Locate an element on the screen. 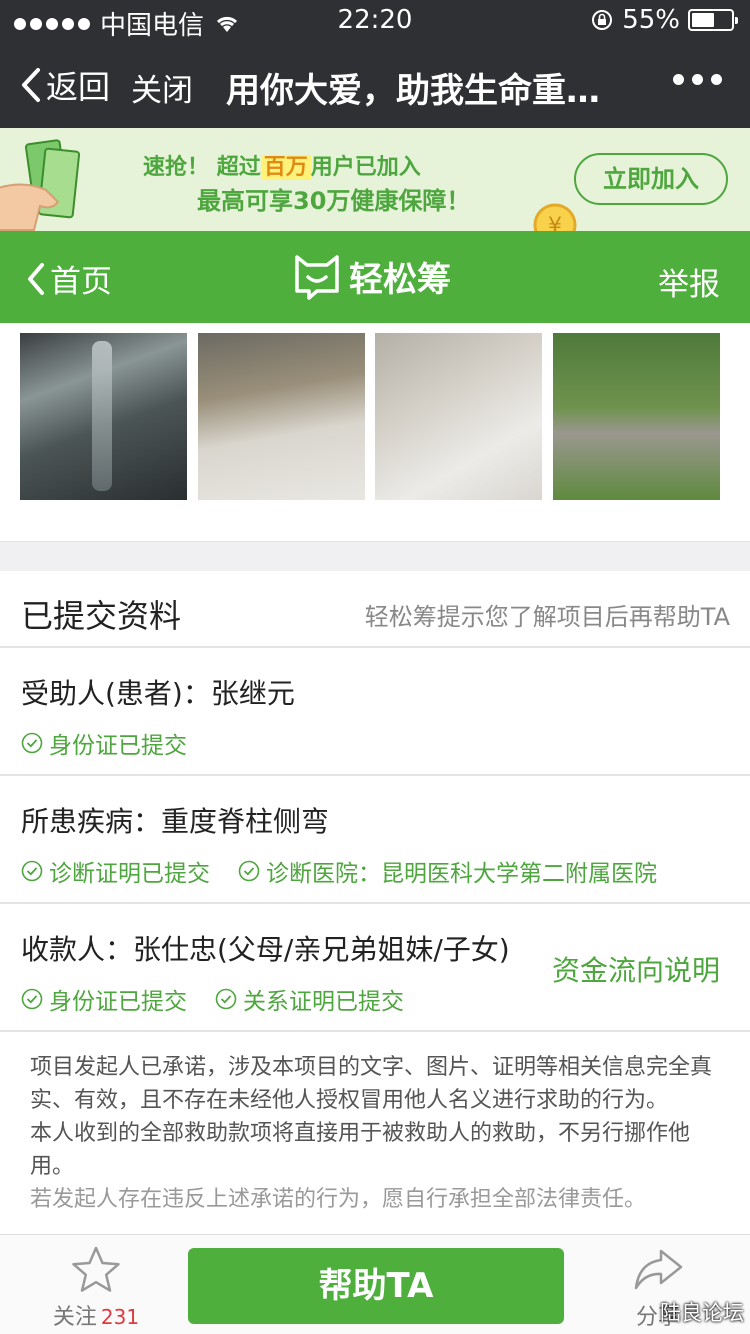 The width and height of the screenshot is (750, 1334). patient-label: 受助人(患者)：张继元 is located at coordinates (158, 693).